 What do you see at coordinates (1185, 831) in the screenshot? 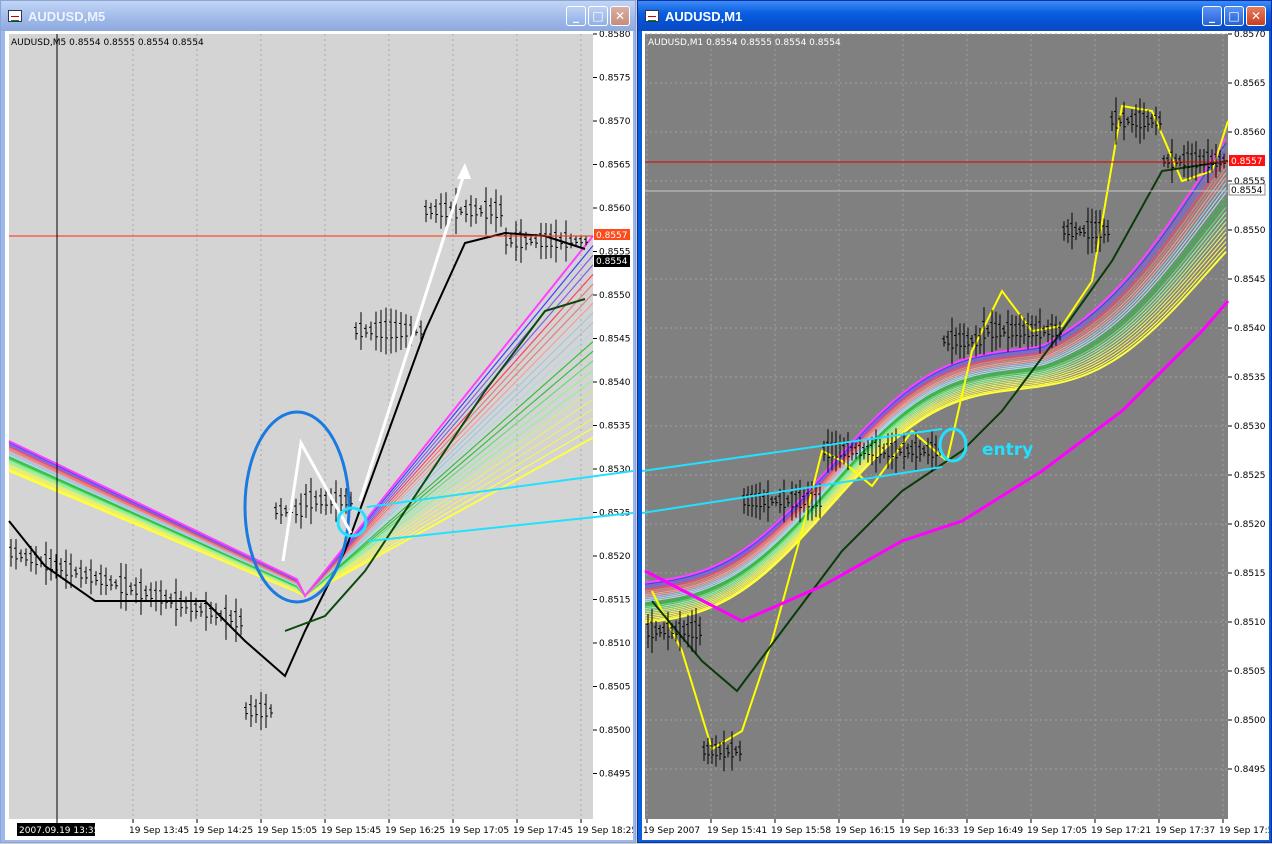
I see `time-axis-label: 19 Sep 17:37` at bounding box center [1185, 831].